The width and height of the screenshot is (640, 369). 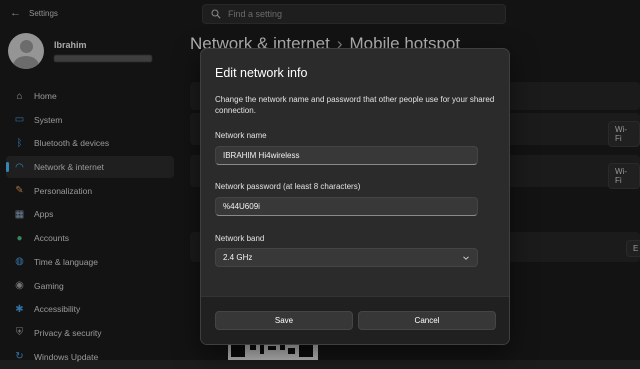 What do you see at coordinates (346, 257) in the screenshot?
I see `network-band-select: 2.4 GHz` at bounding box center [346, 257].